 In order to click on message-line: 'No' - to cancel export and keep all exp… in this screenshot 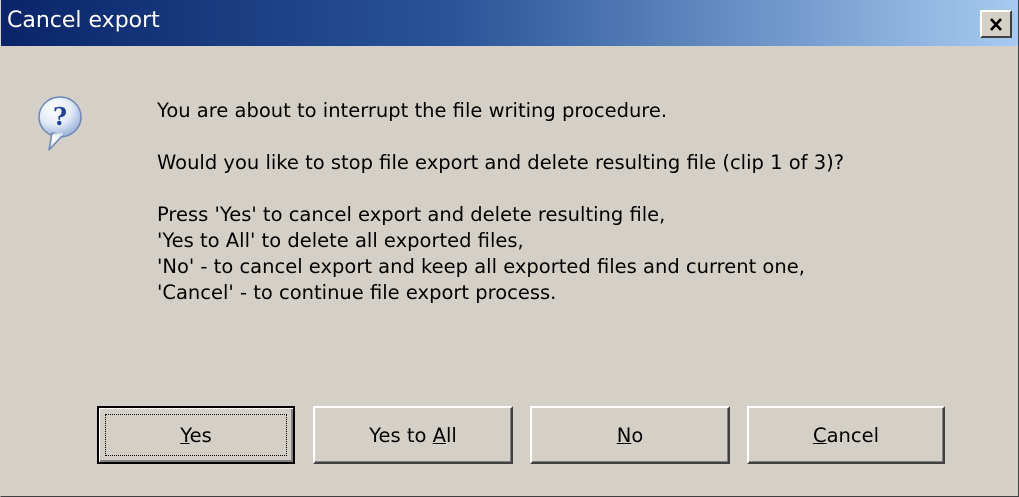, I will do `click(481, 266)`.